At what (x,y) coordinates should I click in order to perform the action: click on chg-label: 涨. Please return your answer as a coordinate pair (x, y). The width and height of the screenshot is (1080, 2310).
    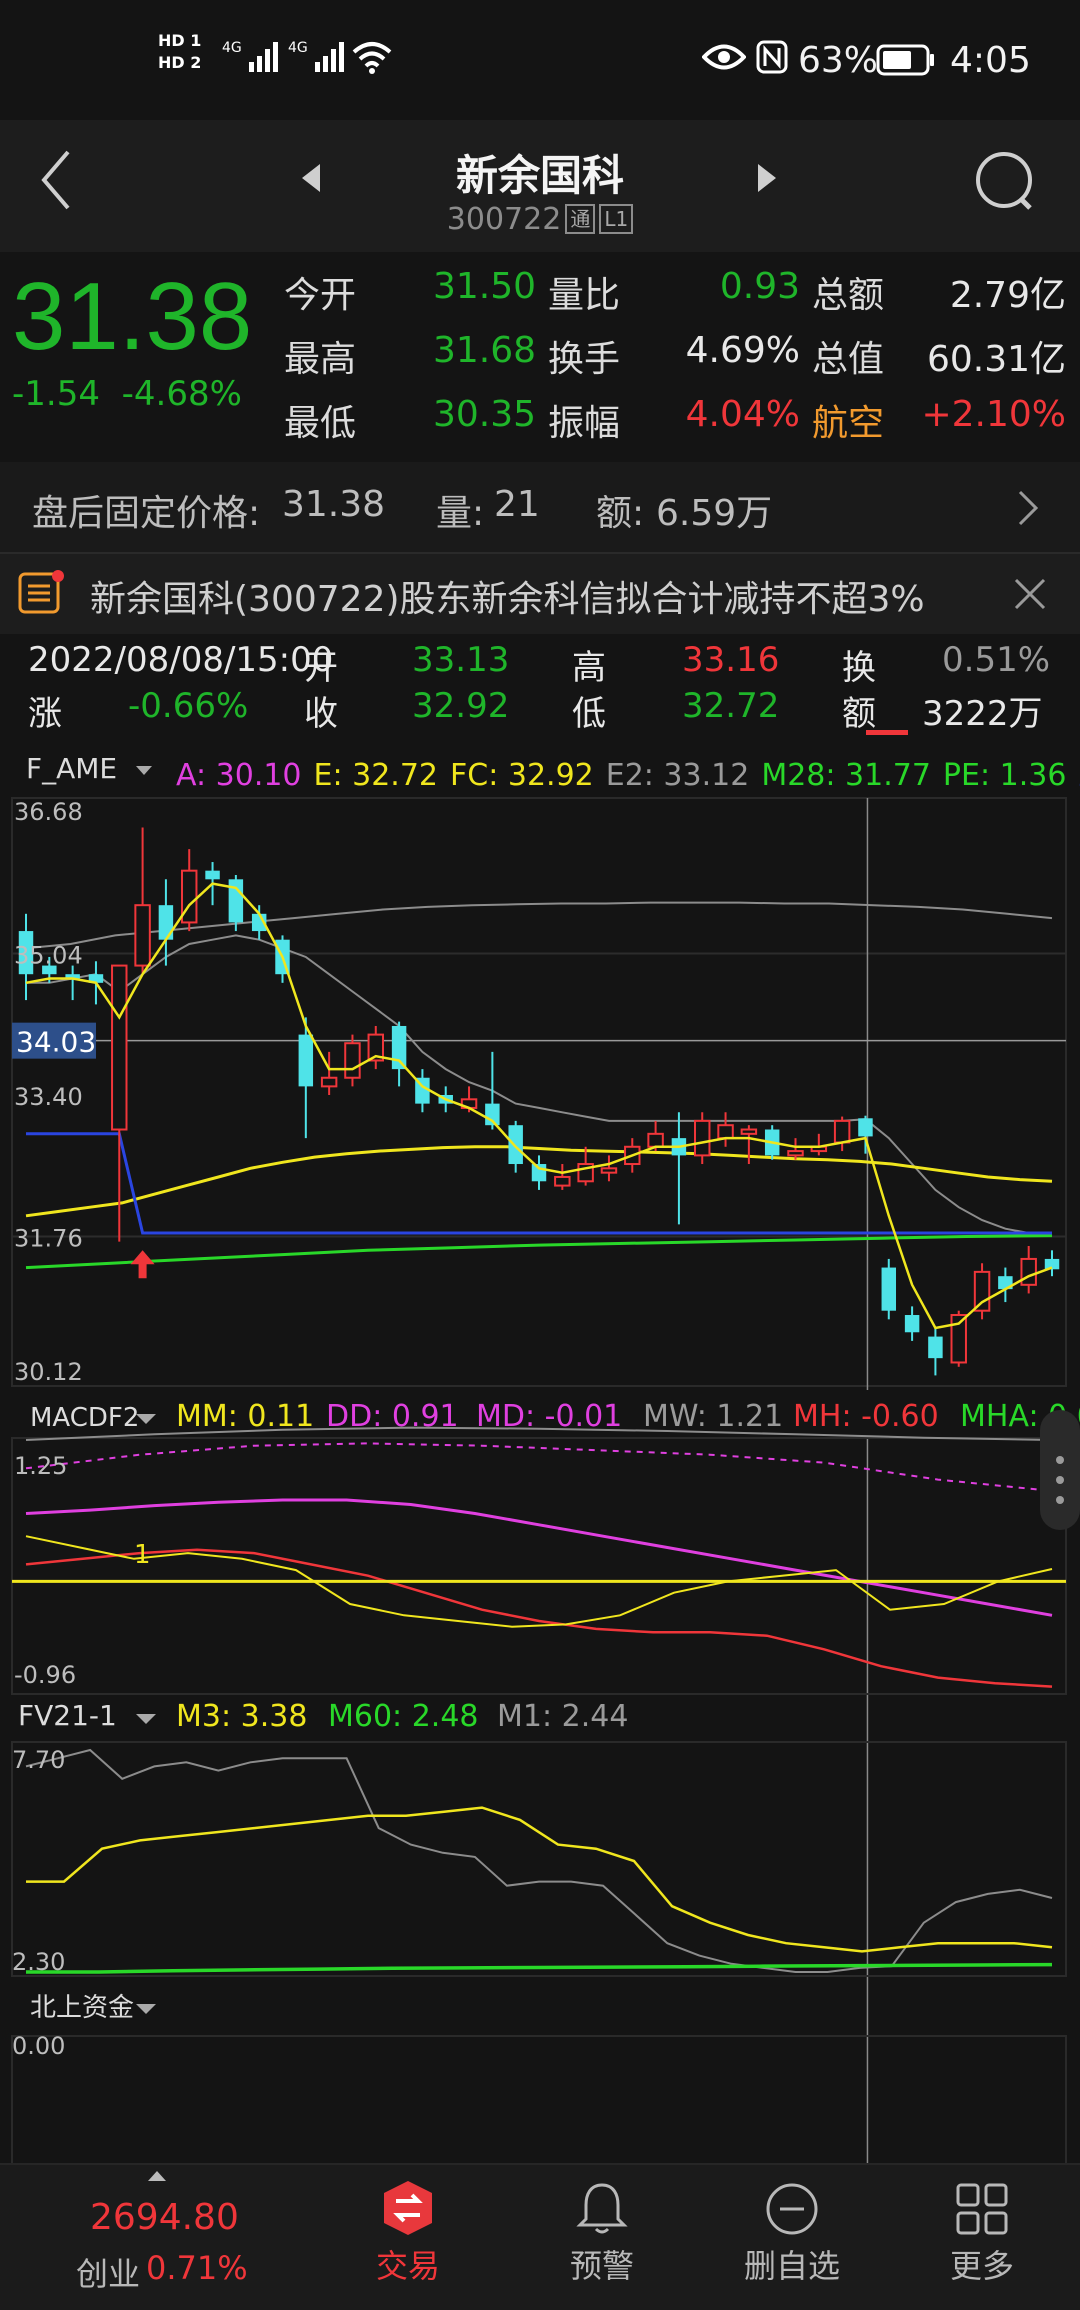
    Looking at the image, I should click on (45, 714).